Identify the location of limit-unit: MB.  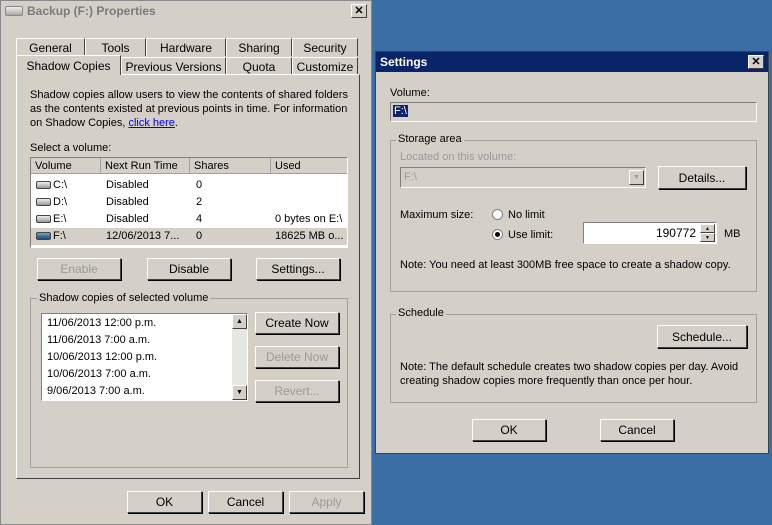
(732, 234).